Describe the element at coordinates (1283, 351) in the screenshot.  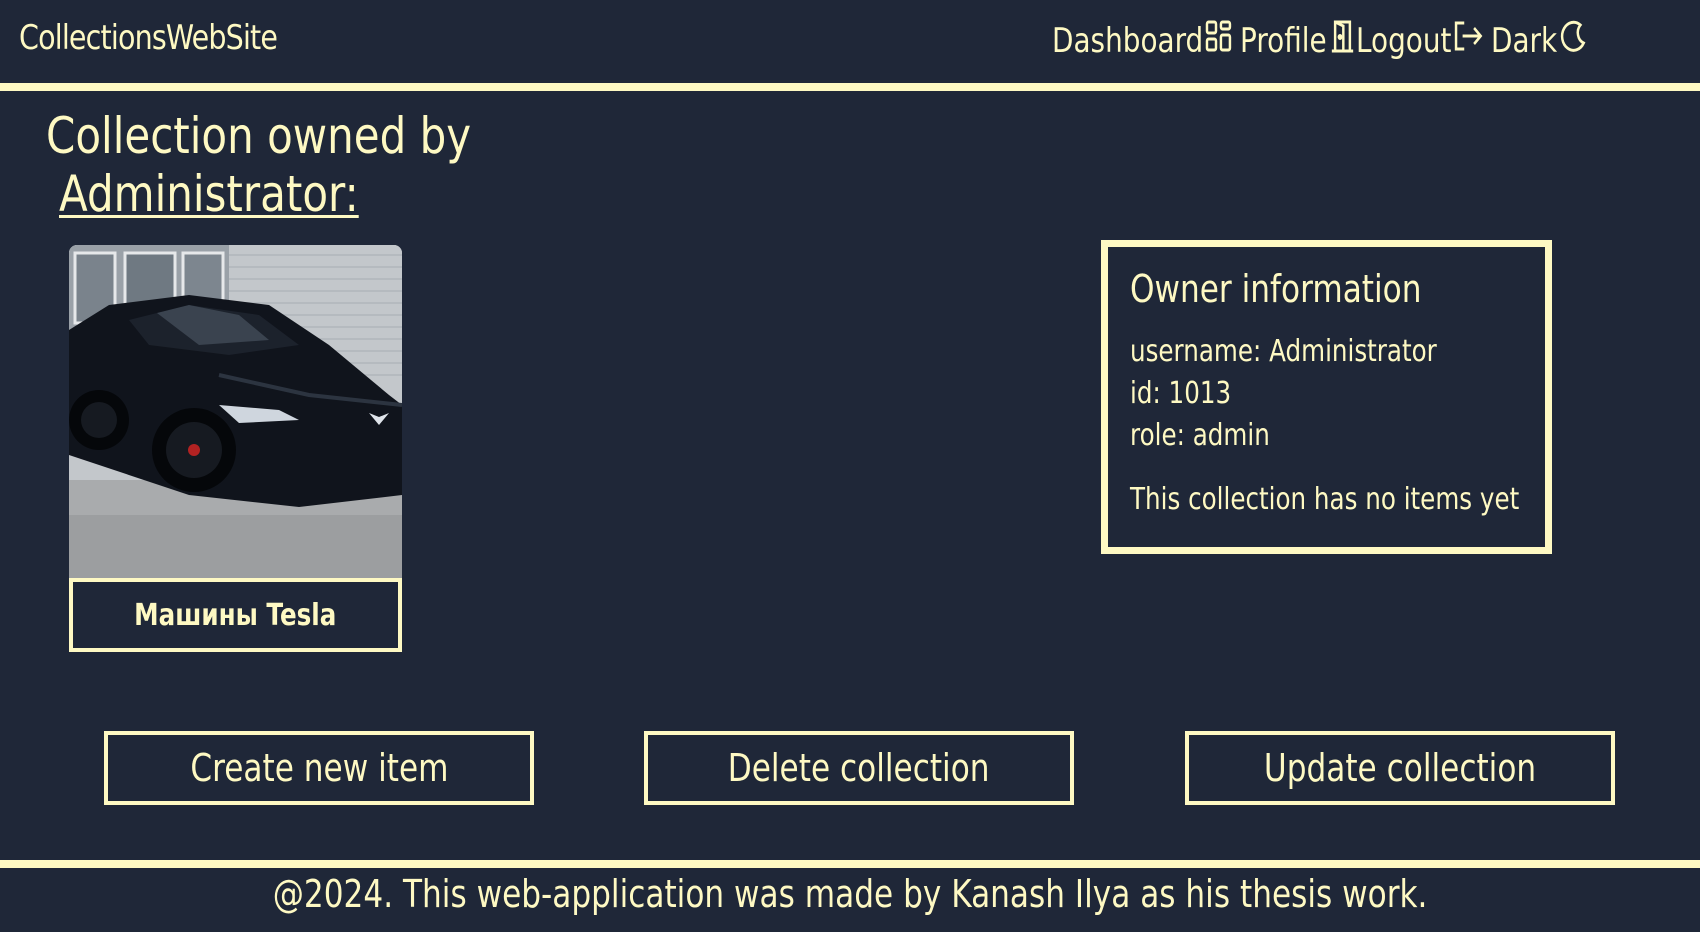
I see `owner-username: username: Administrator` at that location.